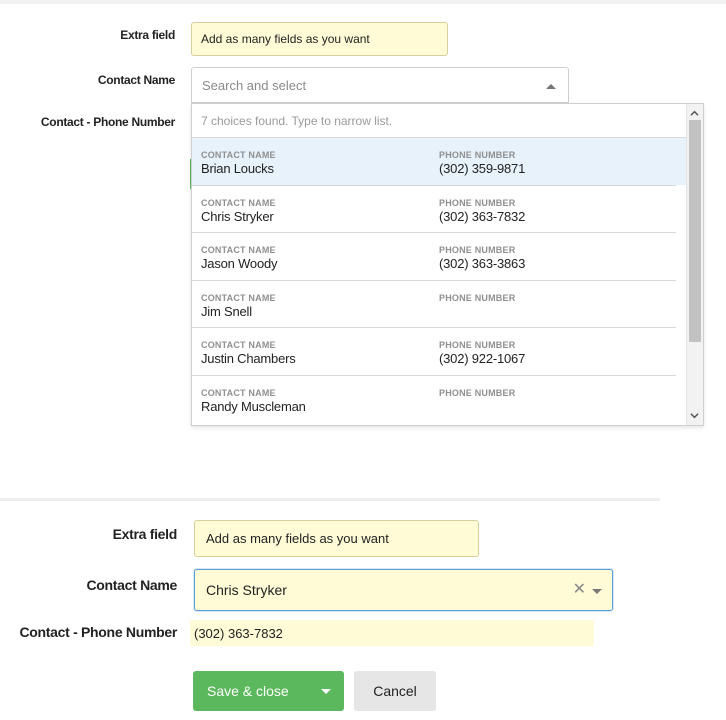  What do you see at coordinates (395, 691) in the screenshot?
I see `cancel-button: Cancel` at bounding box center [395, 691].